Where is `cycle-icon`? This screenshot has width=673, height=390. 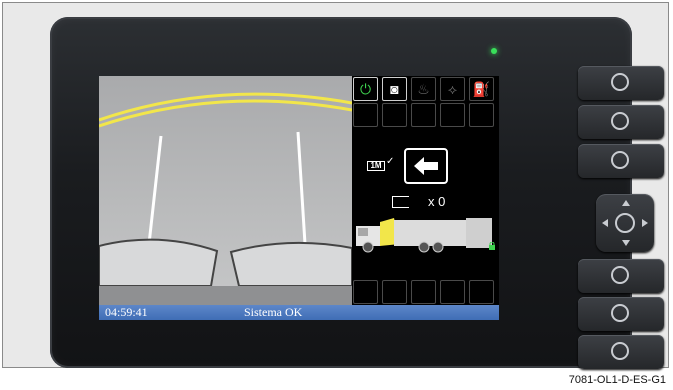
cycle-icon is located at coordinates (400, 202).